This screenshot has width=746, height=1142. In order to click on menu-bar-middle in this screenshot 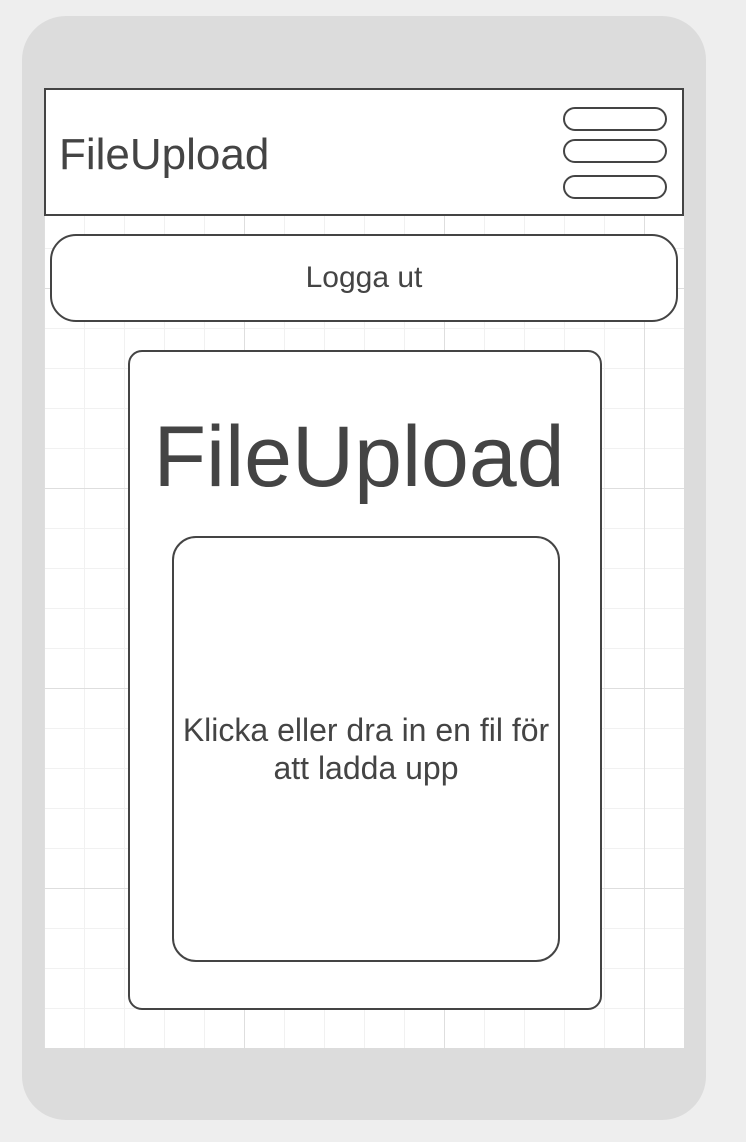, I will do `click(615, 151)`.